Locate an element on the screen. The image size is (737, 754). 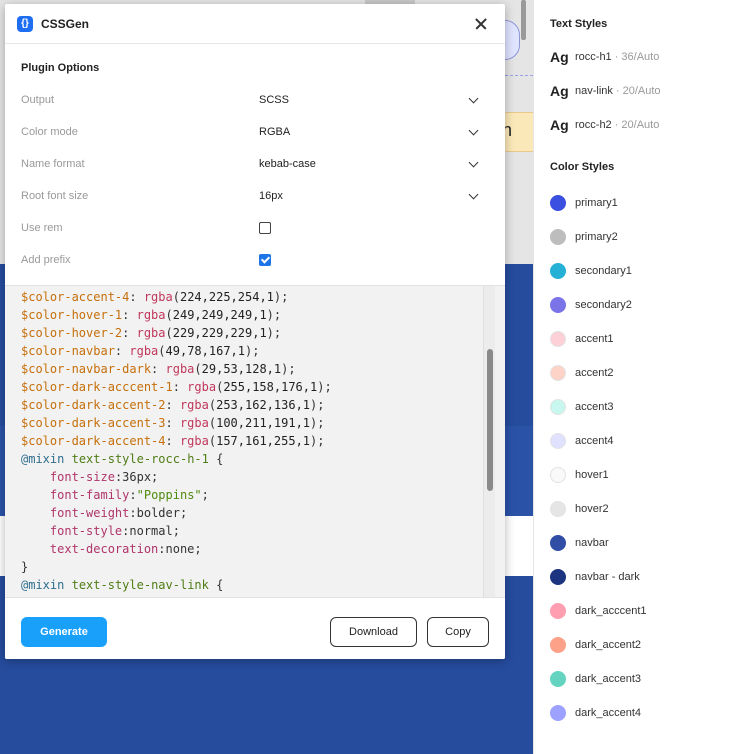
text-style-item: Ag rocc-h1 · 36/Auto is located at coordinates (635, 57).